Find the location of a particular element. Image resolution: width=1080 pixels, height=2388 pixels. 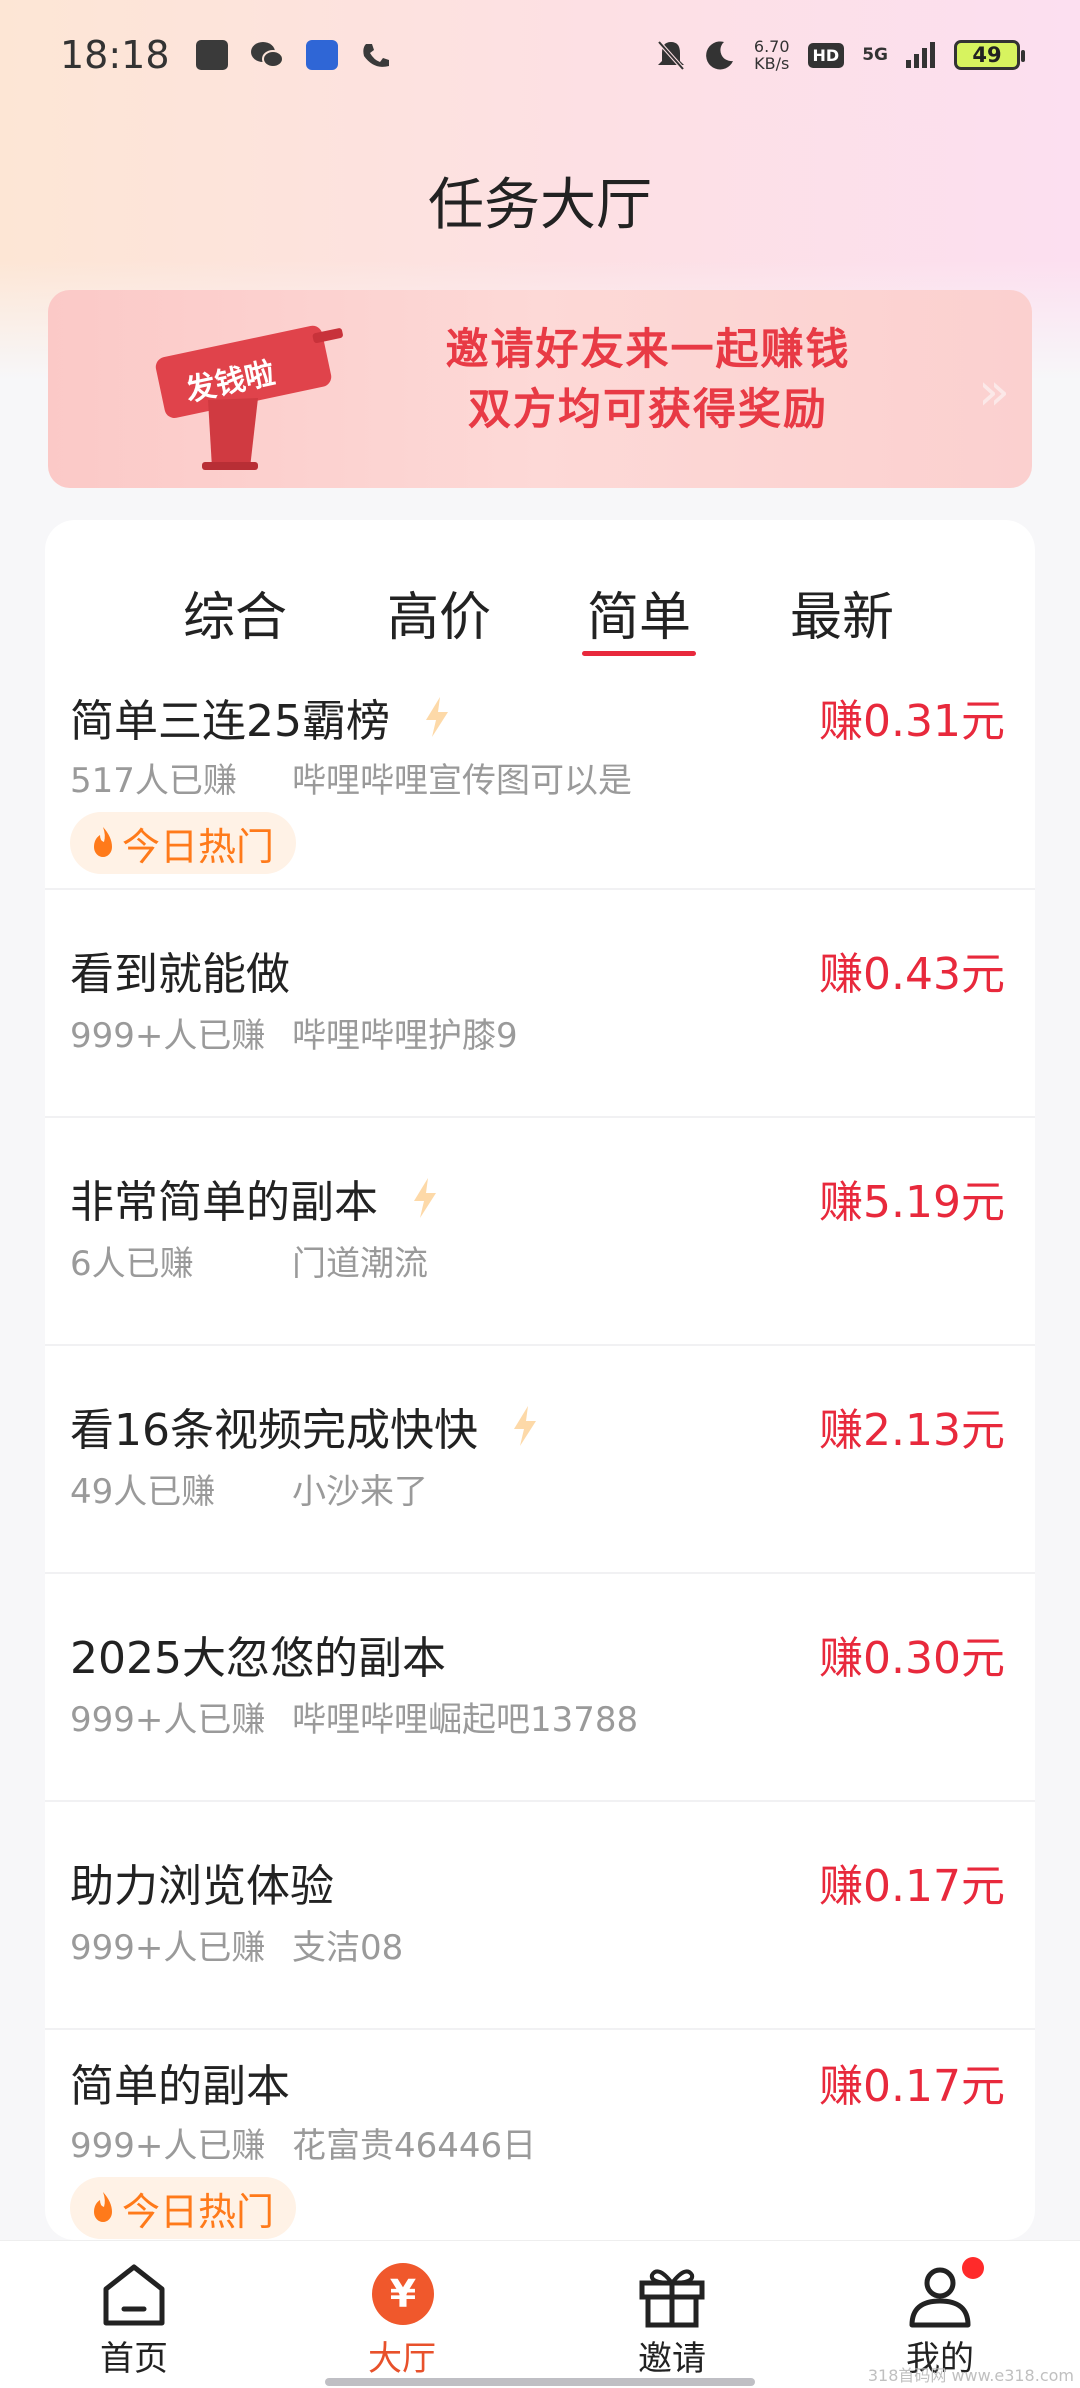

signal-icon is located at coordinates (920, 55).